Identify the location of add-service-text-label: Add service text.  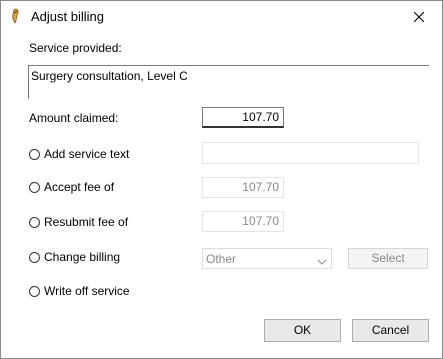
(87, 154).